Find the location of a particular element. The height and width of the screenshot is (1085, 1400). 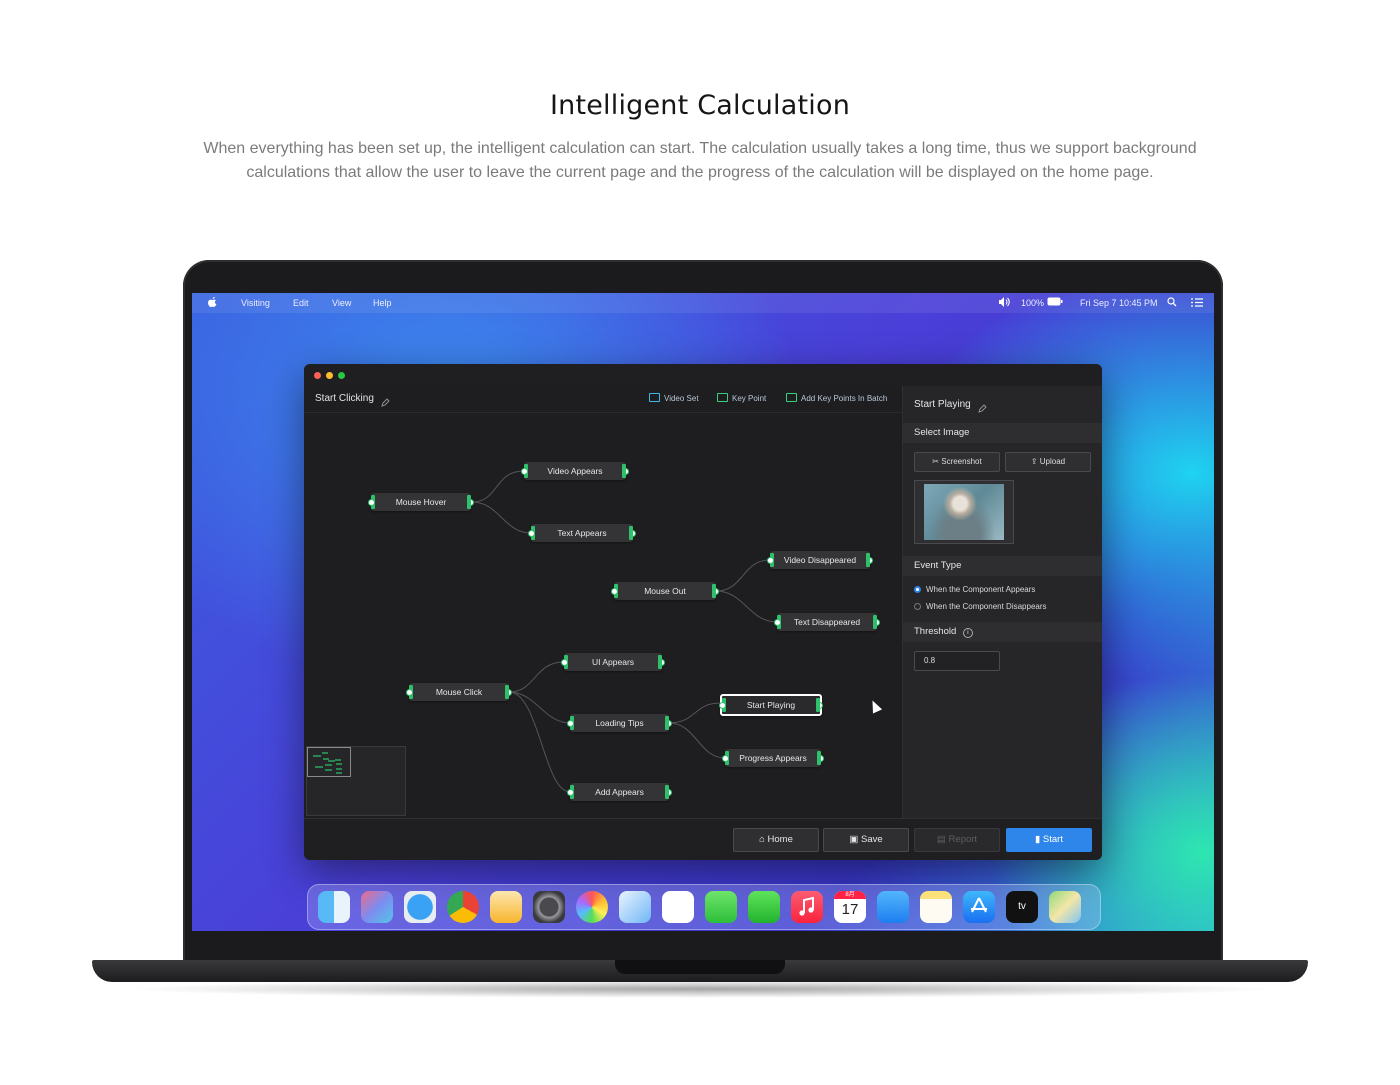

home-icon: ⌂ is located at coordinates (763, 839).